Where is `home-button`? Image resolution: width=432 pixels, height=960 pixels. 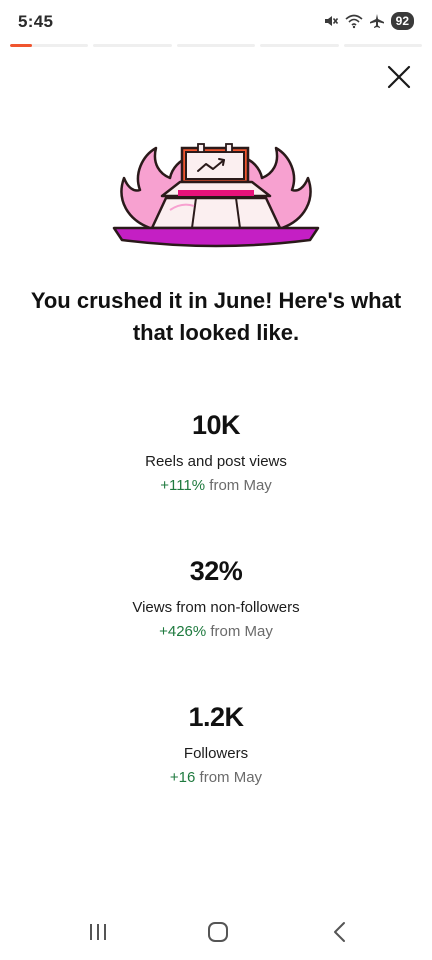
home-button is located at coordinates (218, 932).